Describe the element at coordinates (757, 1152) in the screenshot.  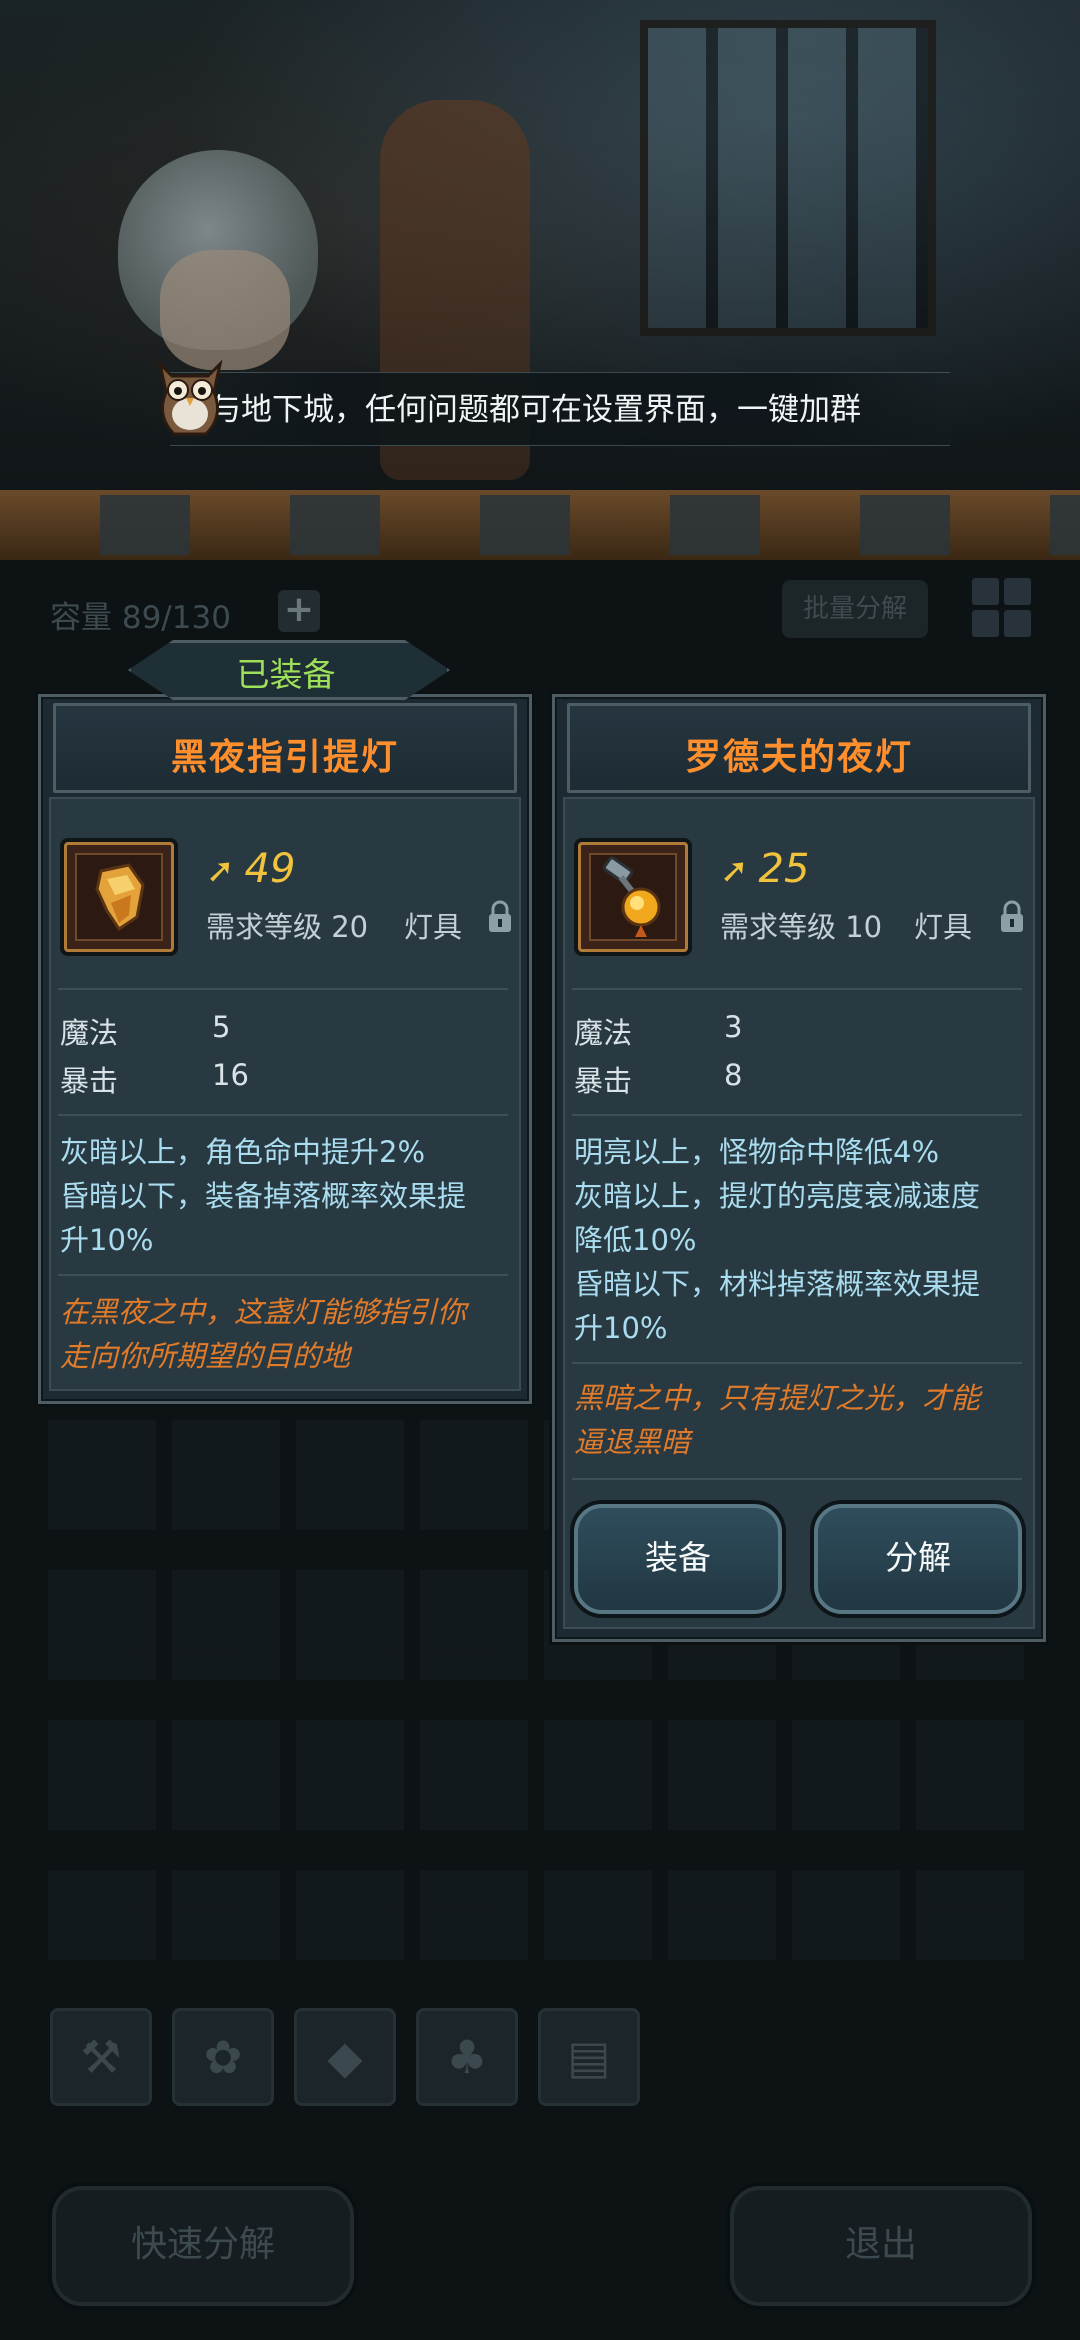
I see `effect-line: 明亮以上，怪物命中降低4%` at that location.